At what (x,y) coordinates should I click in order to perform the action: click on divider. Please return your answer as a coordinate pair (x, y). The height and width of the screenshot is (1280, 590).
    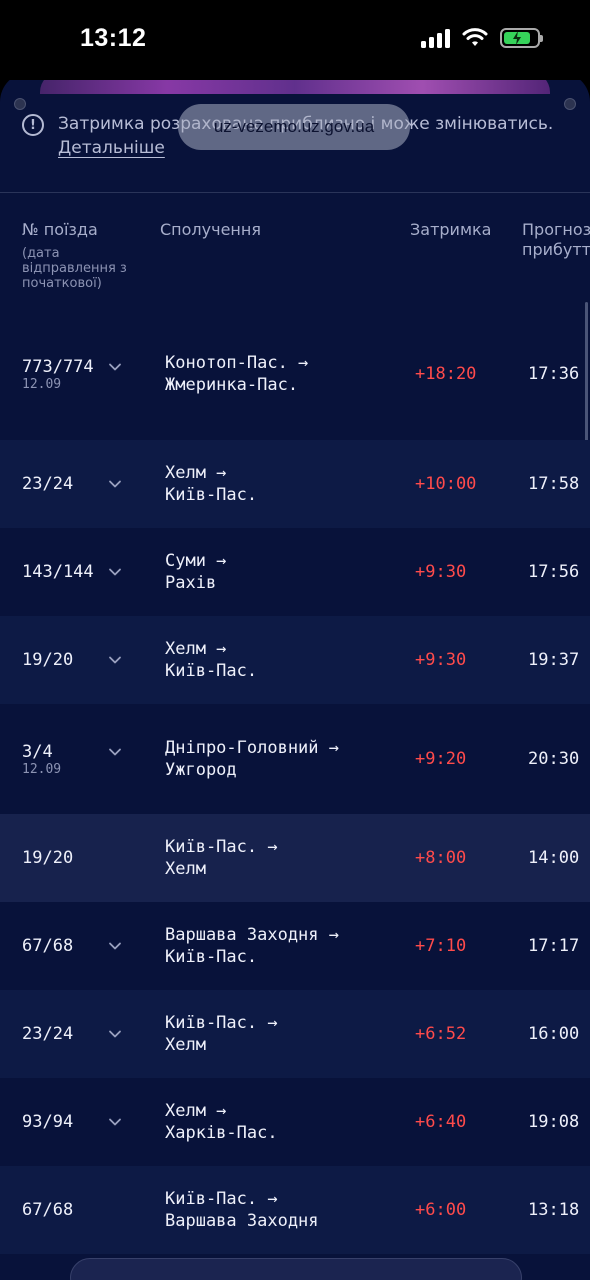
    Looking at the image, I should click on (295, 192).